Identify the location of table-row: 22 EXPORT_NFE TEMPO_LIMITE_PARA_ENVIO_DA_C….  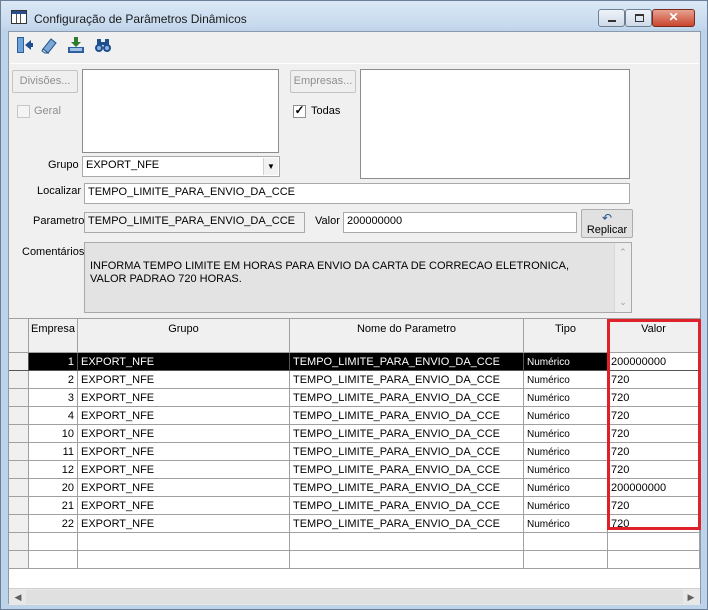
(354, 524).